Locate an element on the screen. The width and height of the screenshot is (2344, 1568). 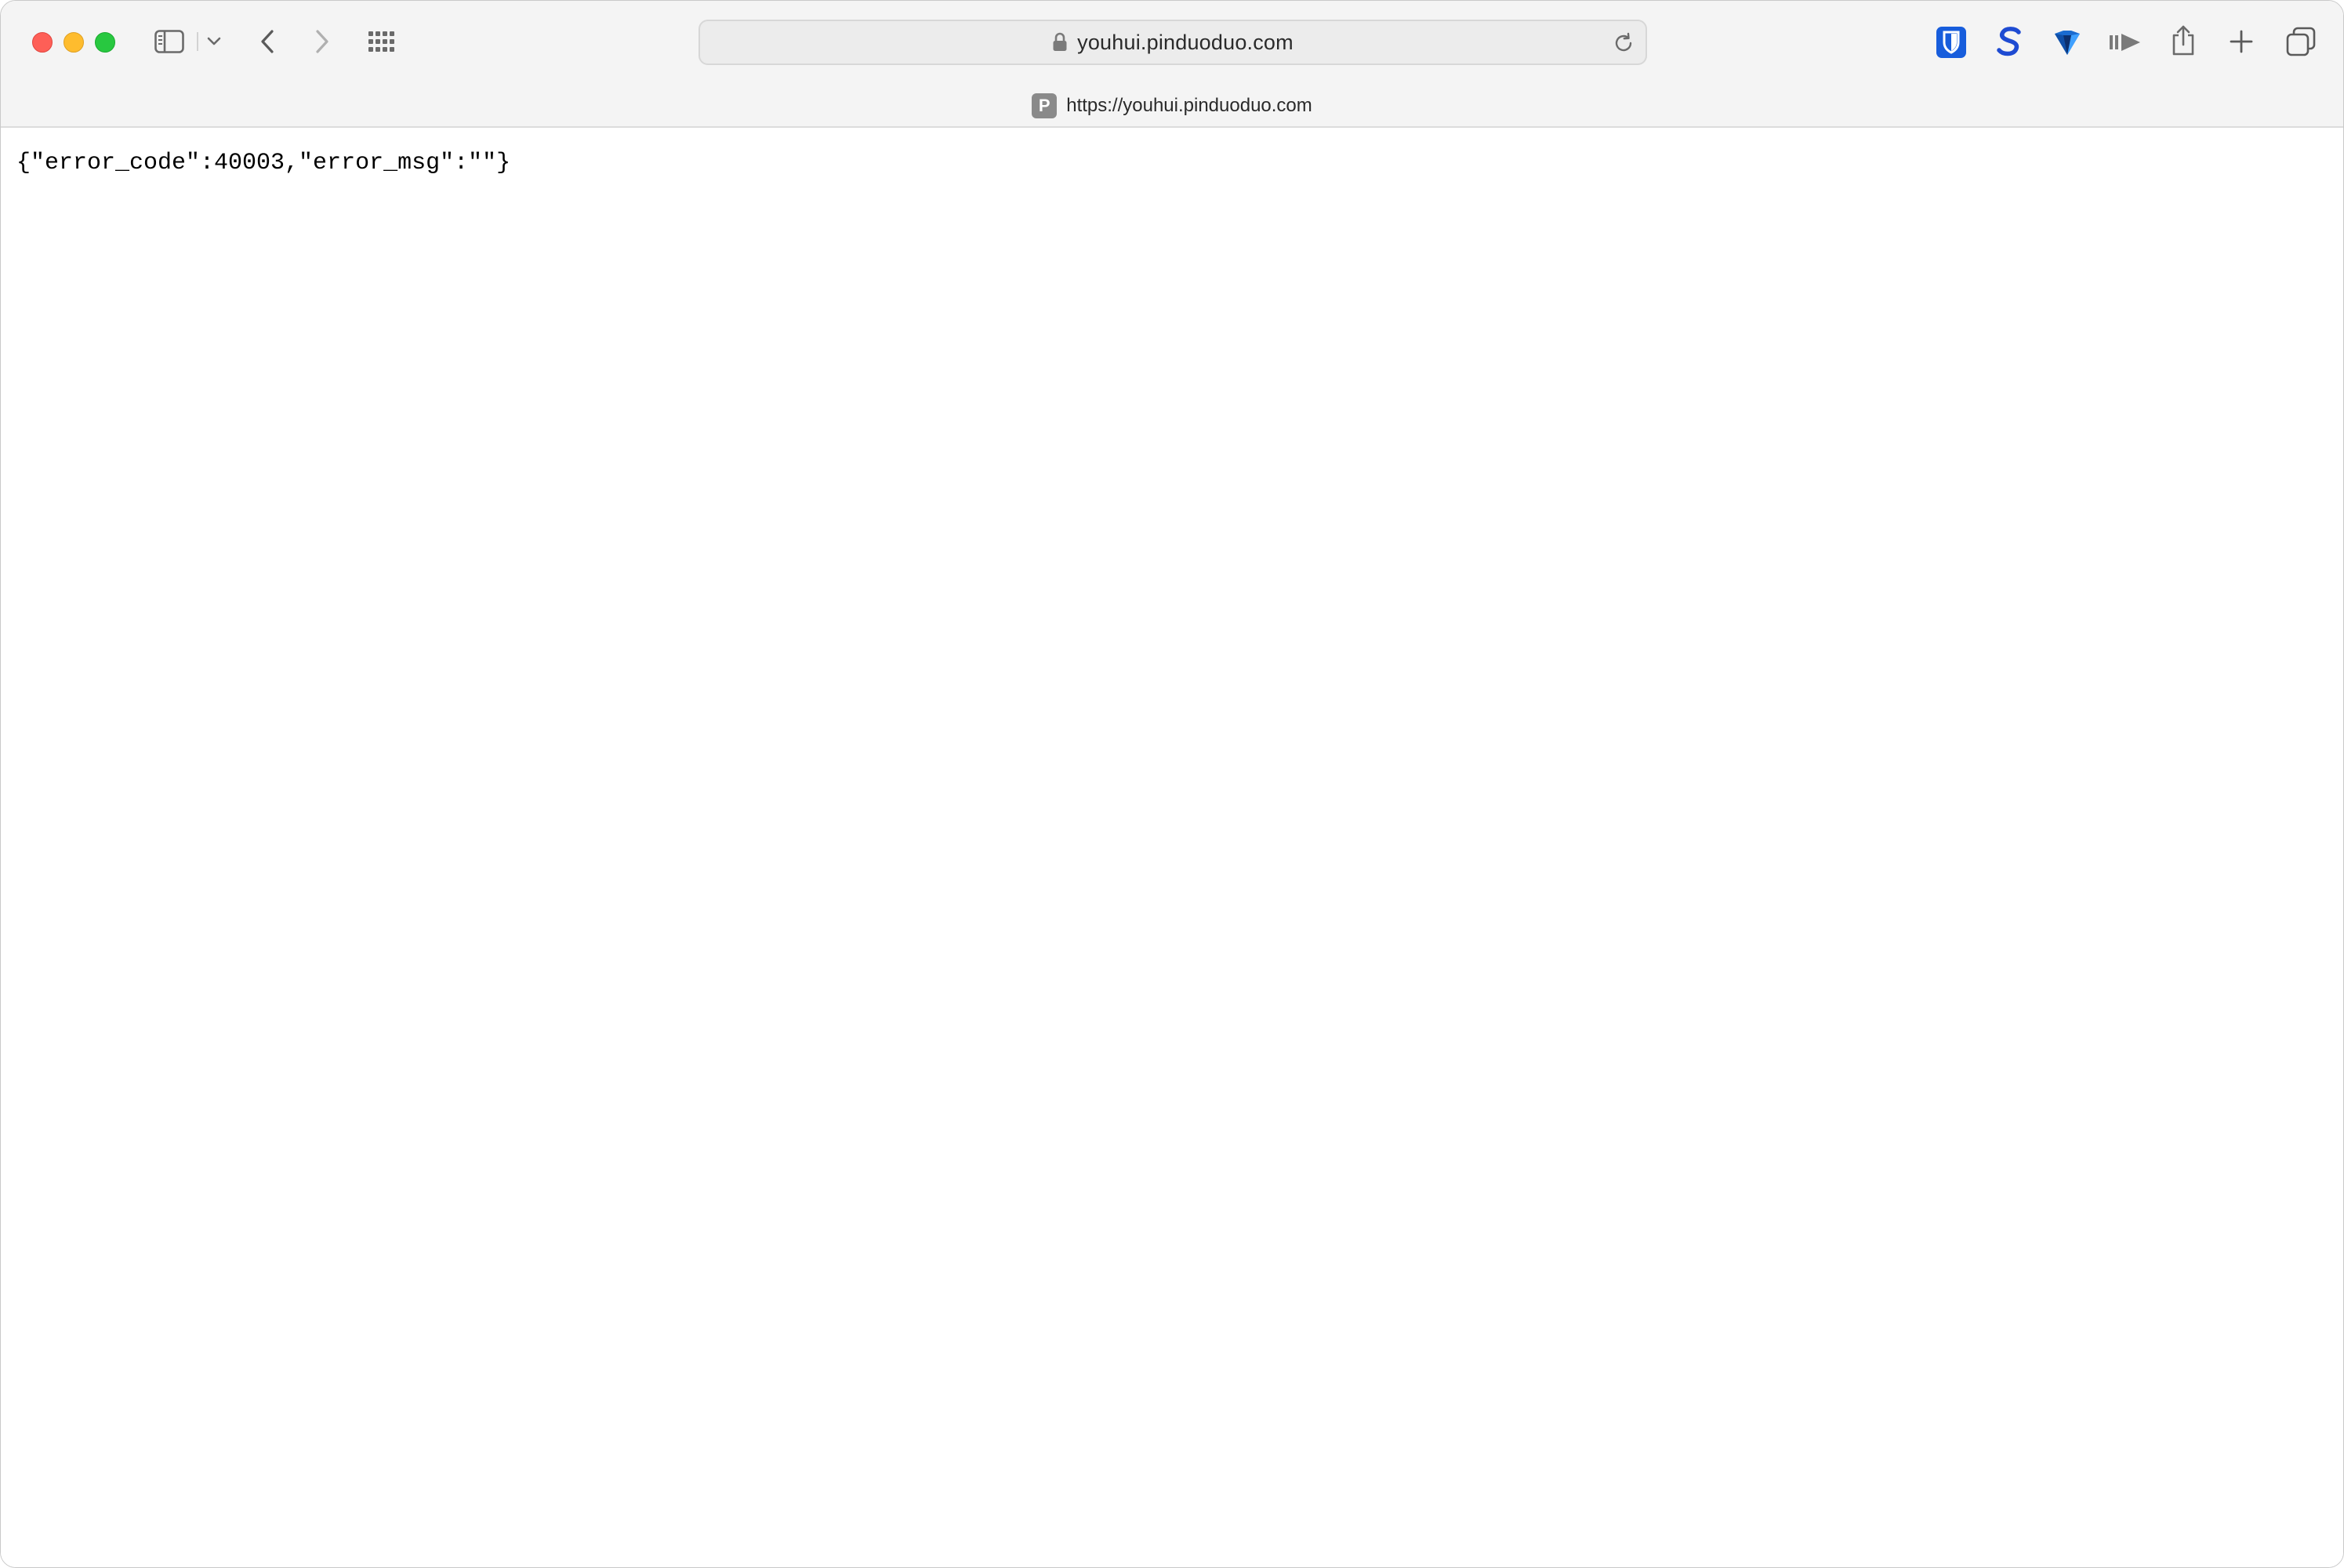
diamond-extension-icon is located at coordinates (2067, 42).